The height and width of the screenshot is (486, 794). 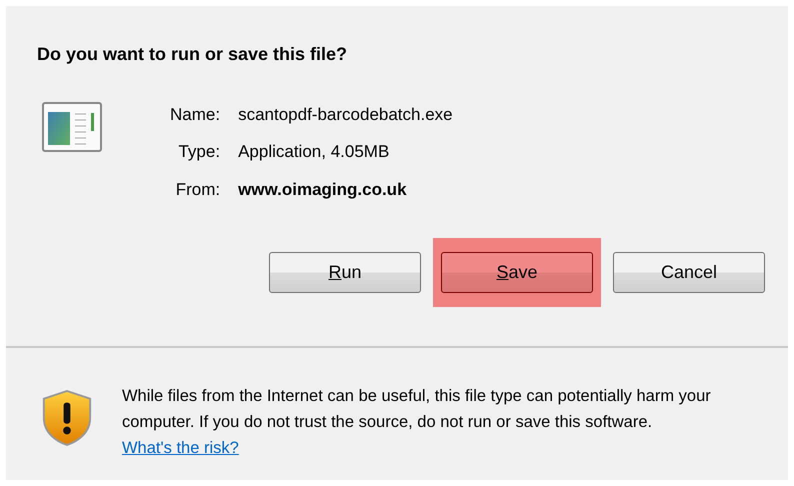 What do you see at coordinates (72, 127) in the screenshot?
I see `application-window-icon` at bounding box center [72, 127].